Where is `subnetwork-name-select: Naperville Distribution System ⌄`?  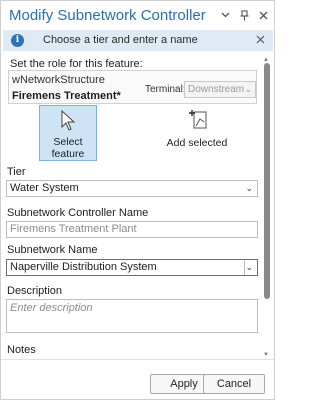
subnetwork-name-select: Naperville Distribution System ⌄ is located at coordinates (132, 267).